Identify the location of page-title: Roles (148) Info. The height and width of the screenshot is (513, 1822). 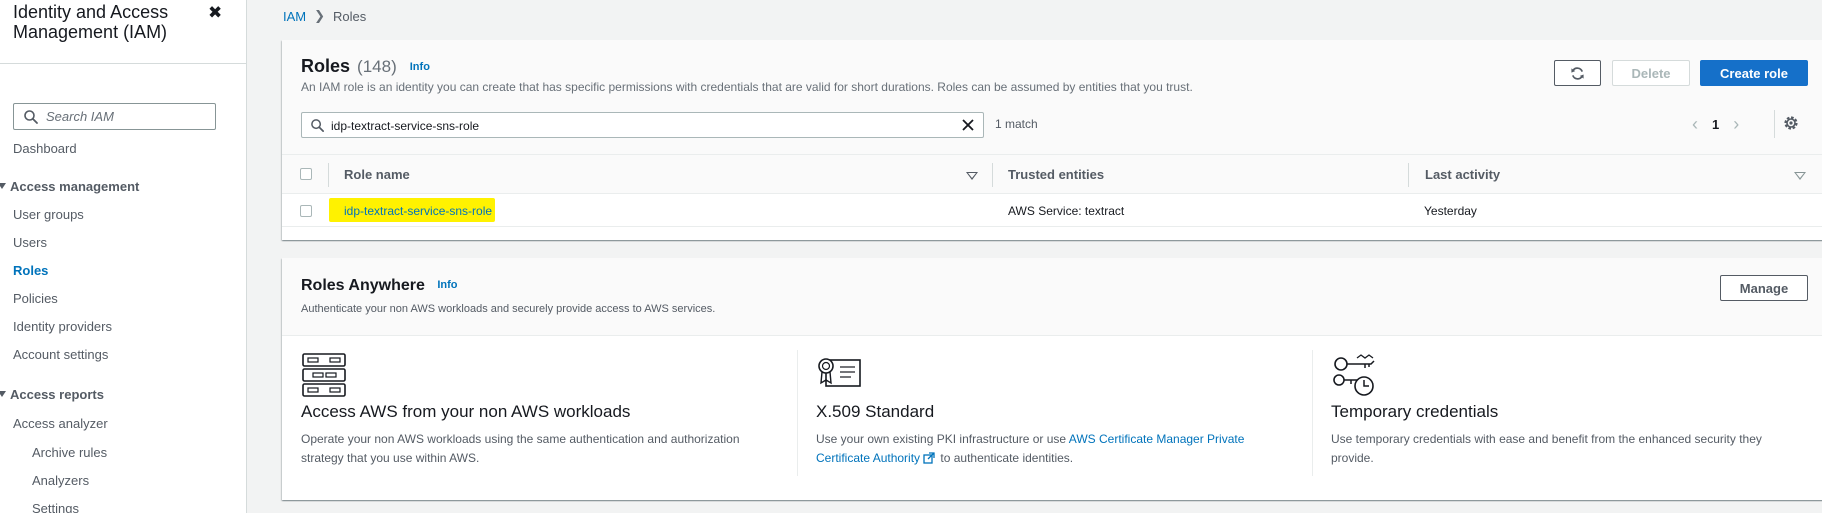
(365, 66).